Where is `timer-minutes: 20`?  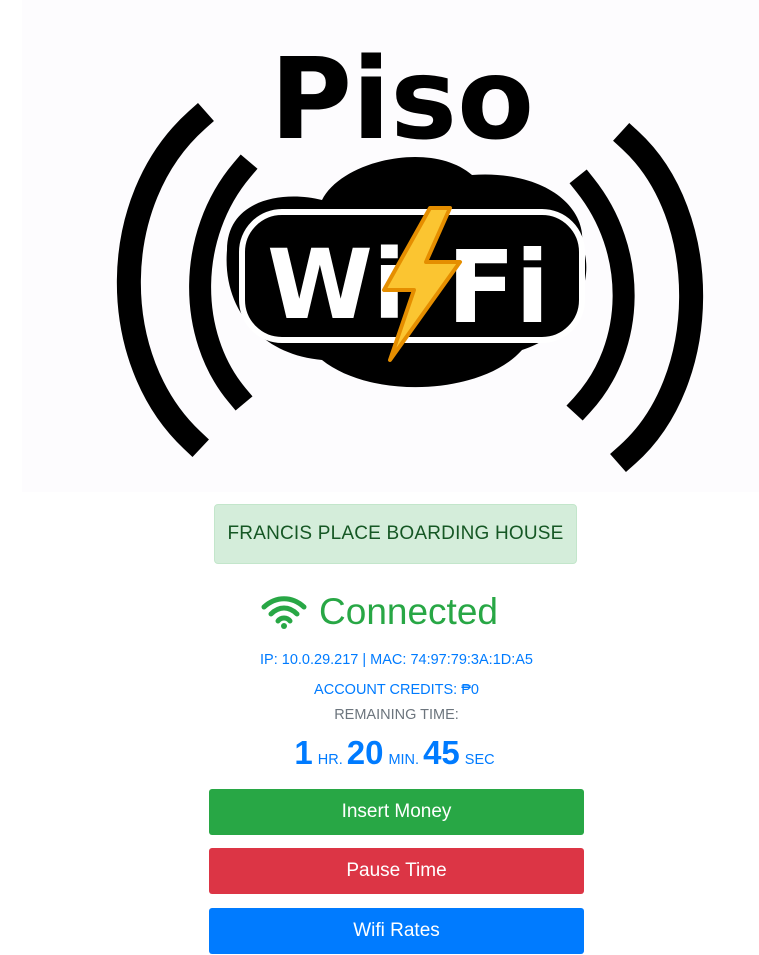
timer-minutes: 20 is located at coordinates (365, 752).